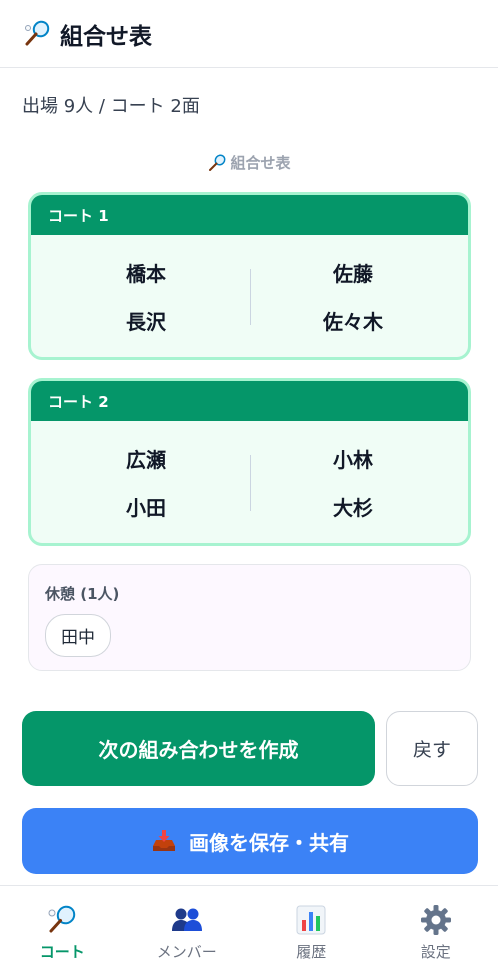 The width and height of the screenshot is (498, 977). What do you see at coordinates (353, 507) in the screenshot?
I see `player-name: 大杉` at bounding box center [353, 507].